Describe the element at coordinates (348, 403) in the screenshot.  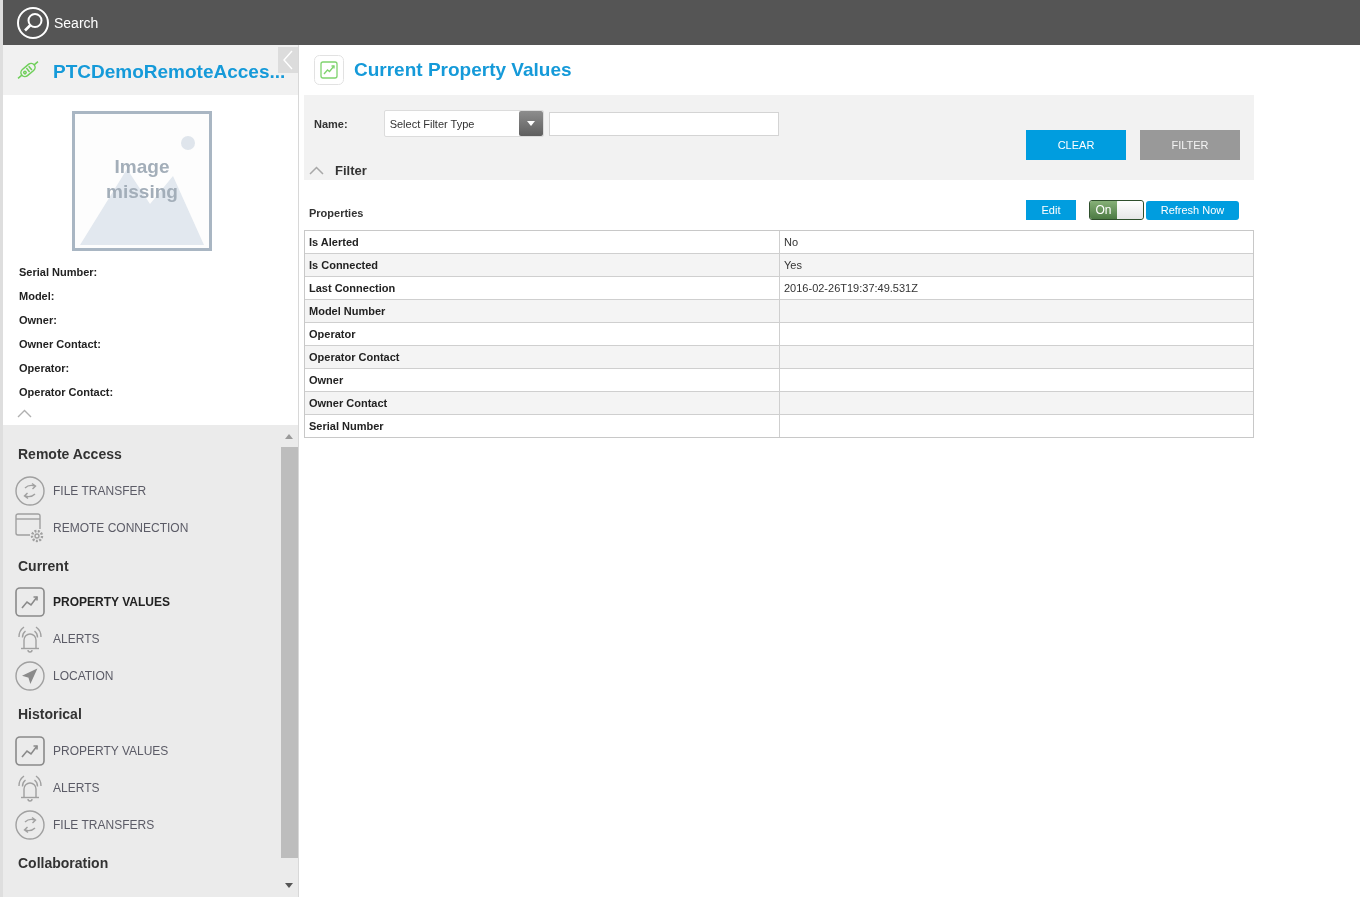
I see `table-cell-text: Owner Contact` at that location.